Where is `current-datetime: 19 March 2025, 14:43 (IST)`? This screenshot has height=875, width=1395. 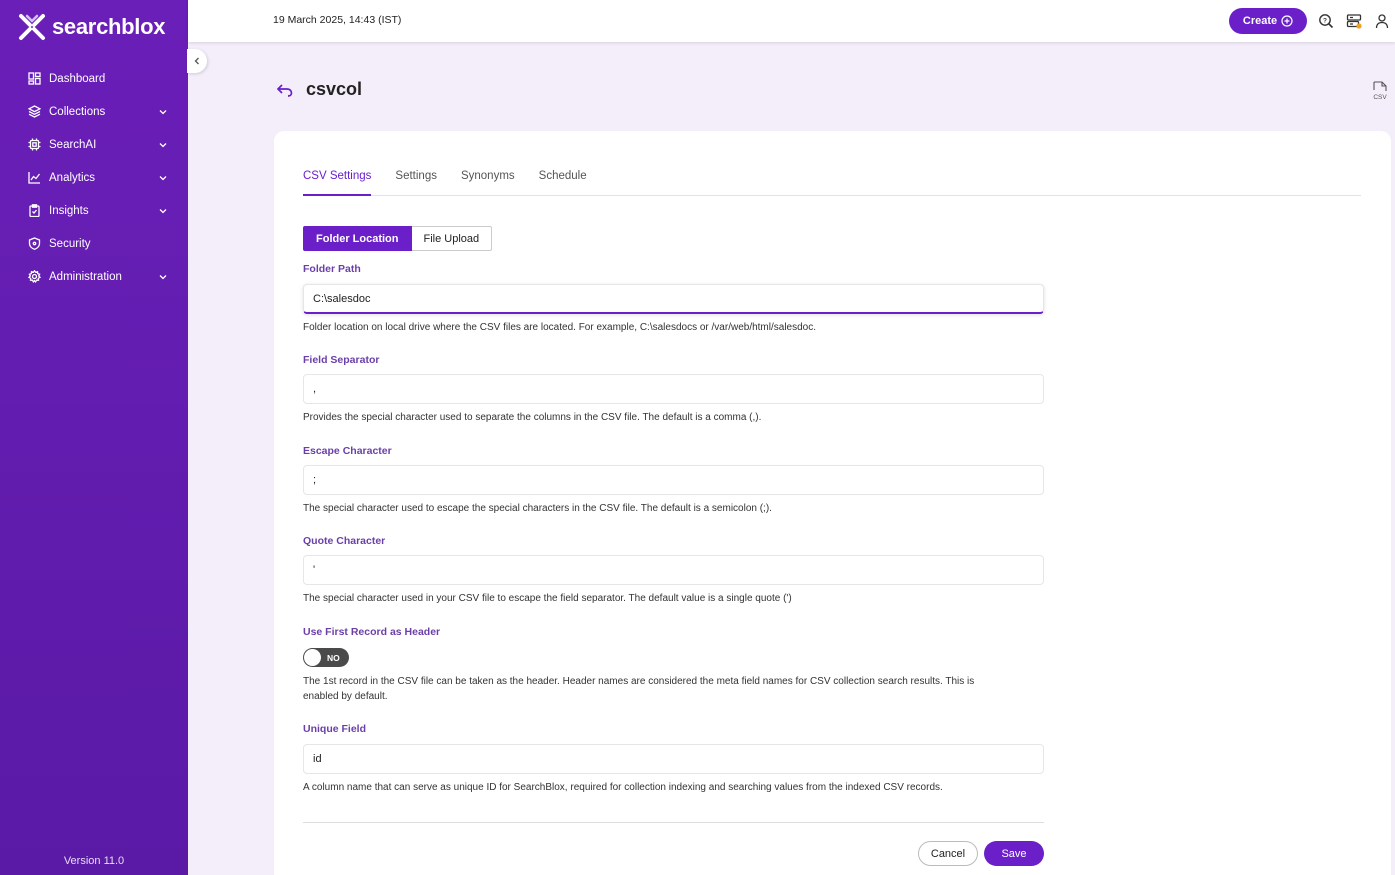
current-datetime: 19 March 2025, 14:43 (IST) is located at coordinates (337, 20).